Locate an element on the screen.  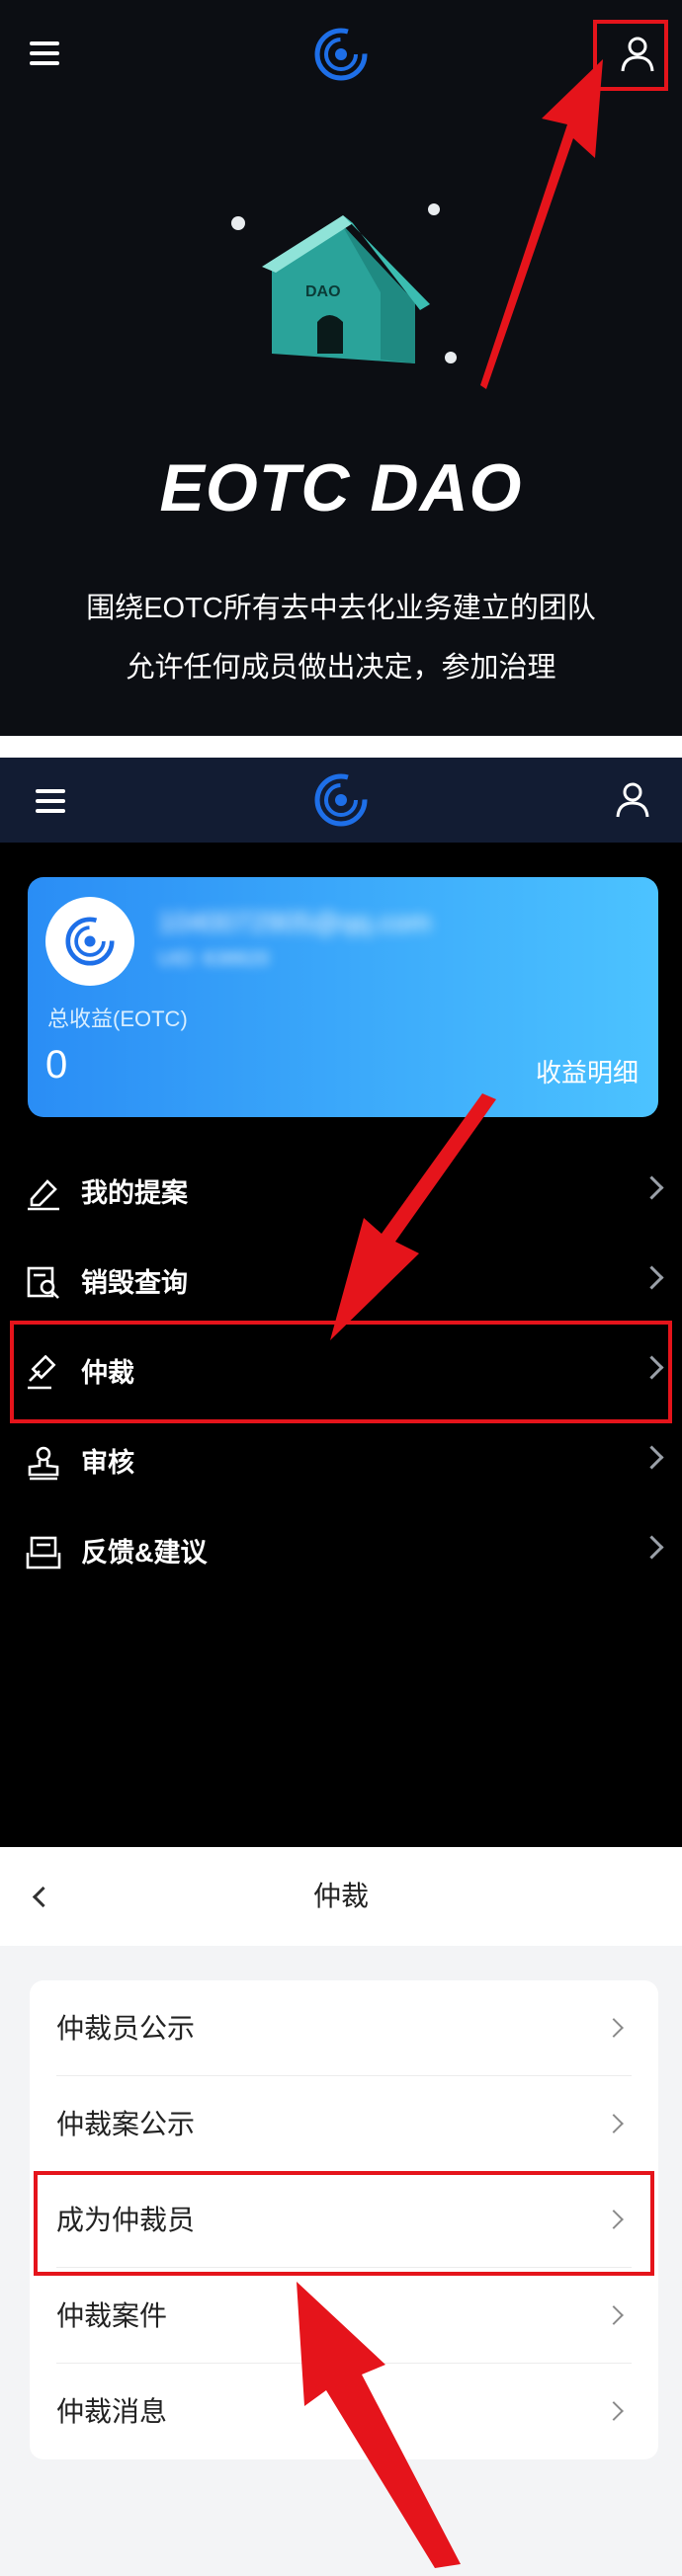
menu-item-label: 反馈&建议 is located at coordinates (144, 1553).